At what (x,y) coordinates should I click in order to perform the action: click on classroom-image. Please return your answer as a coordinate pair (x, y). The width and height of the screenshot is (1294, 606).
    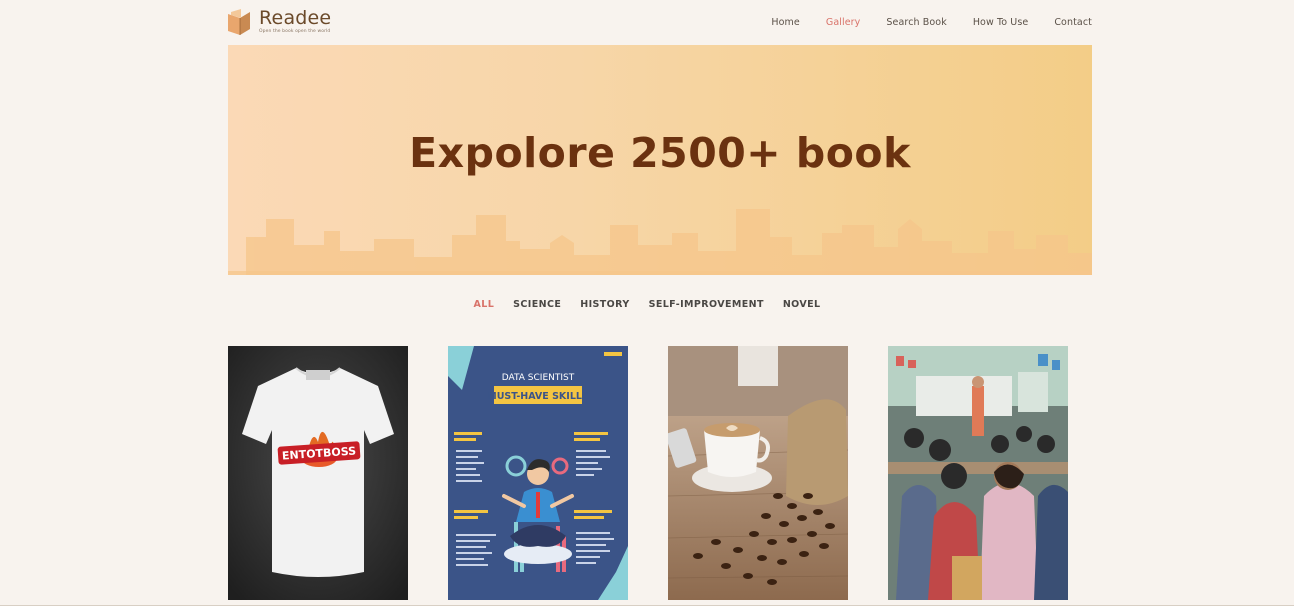
    Looking at the image, I should click on (978, 473).